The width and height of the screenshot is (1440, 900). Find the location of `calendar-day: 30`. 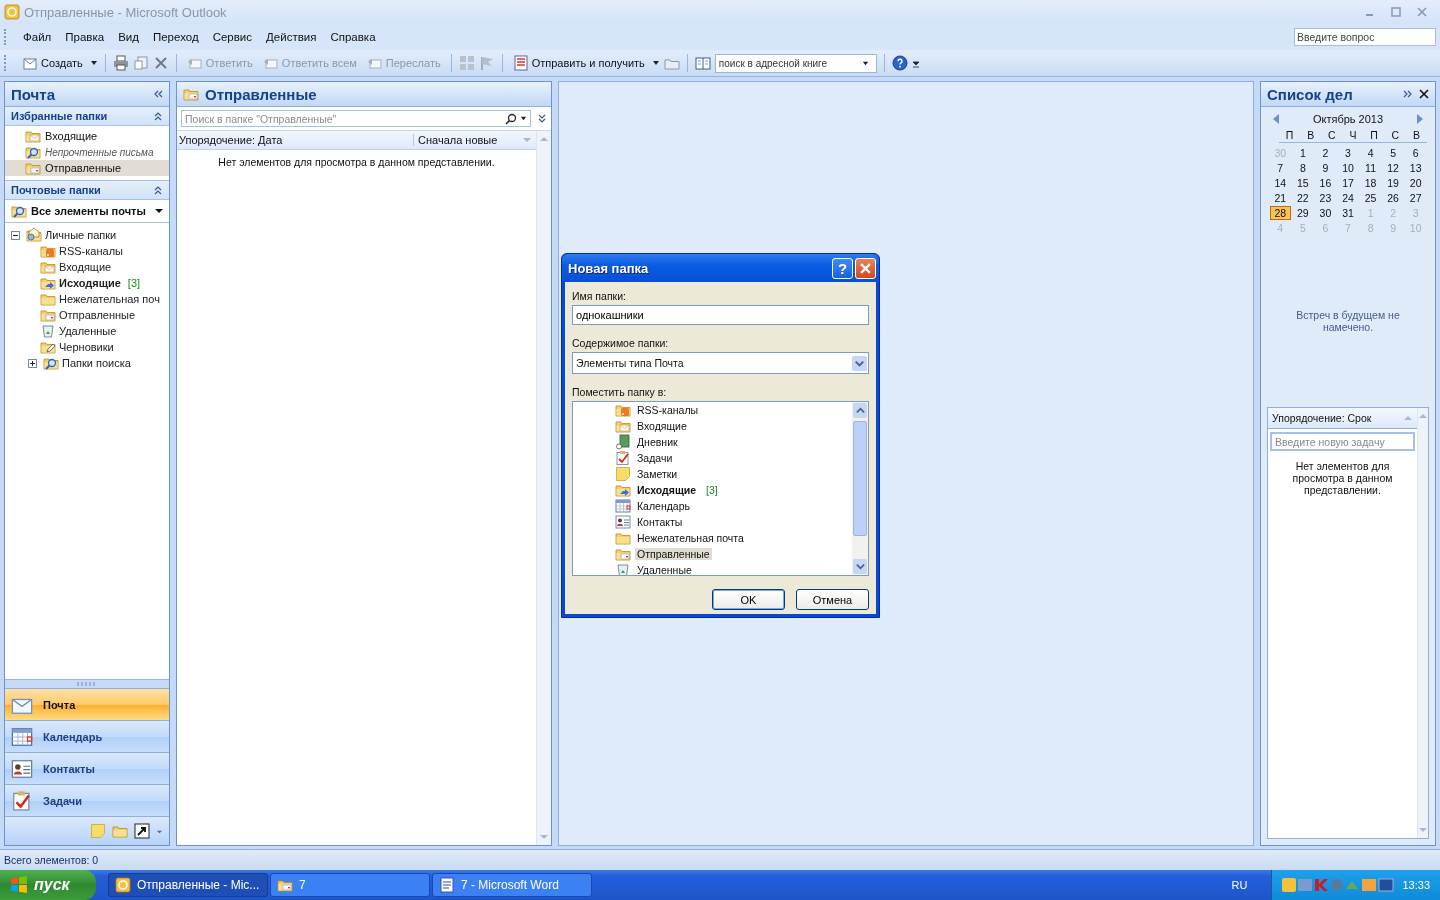

calendar-day: 30 is located at coordinates (1325, 212).